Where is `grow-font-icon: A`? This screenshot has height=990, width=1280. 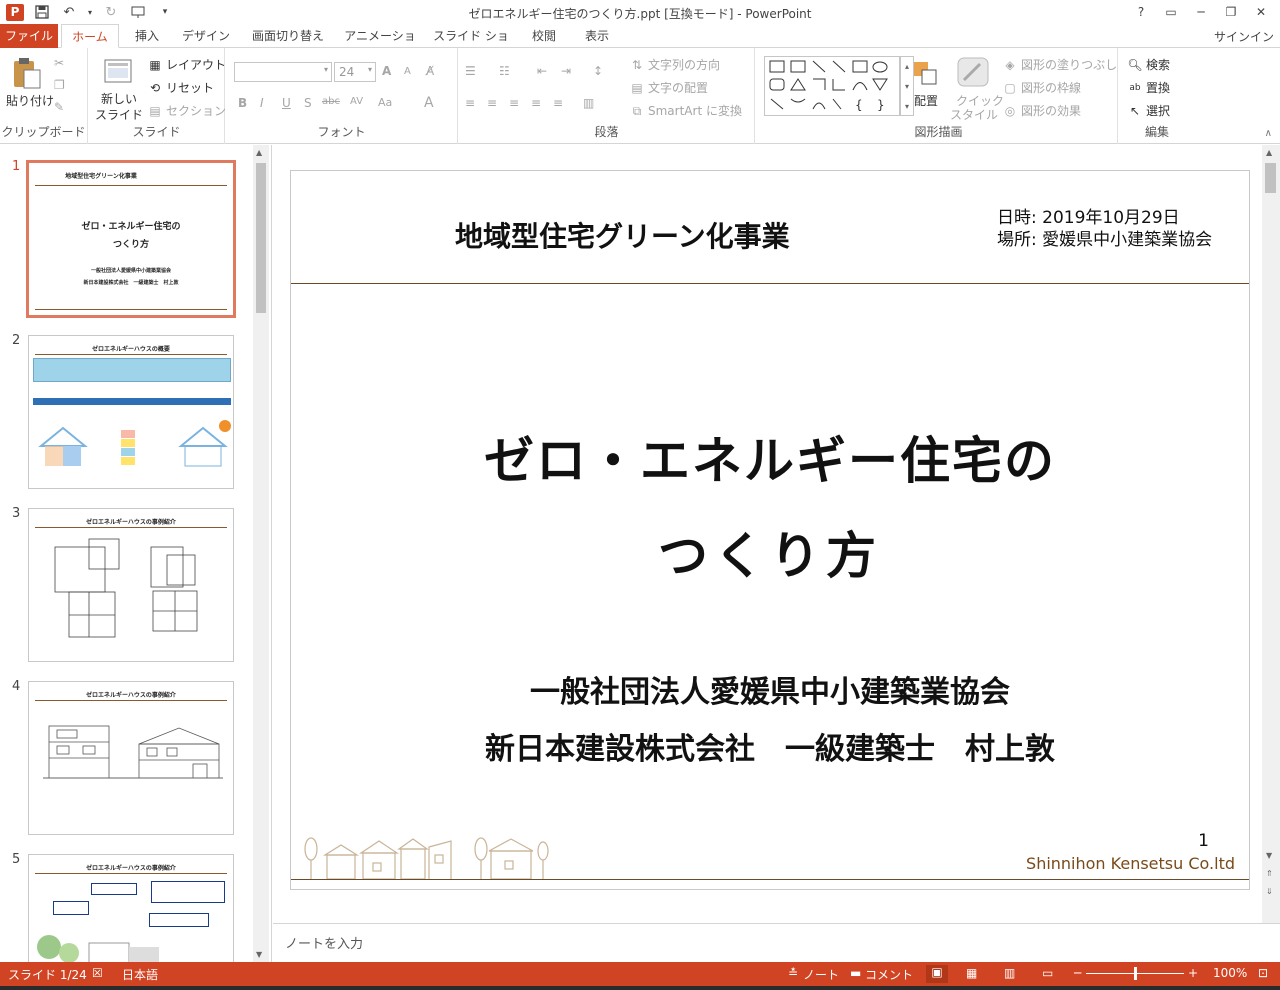 grow-font-icon: A is located at coordinates (386, 71).